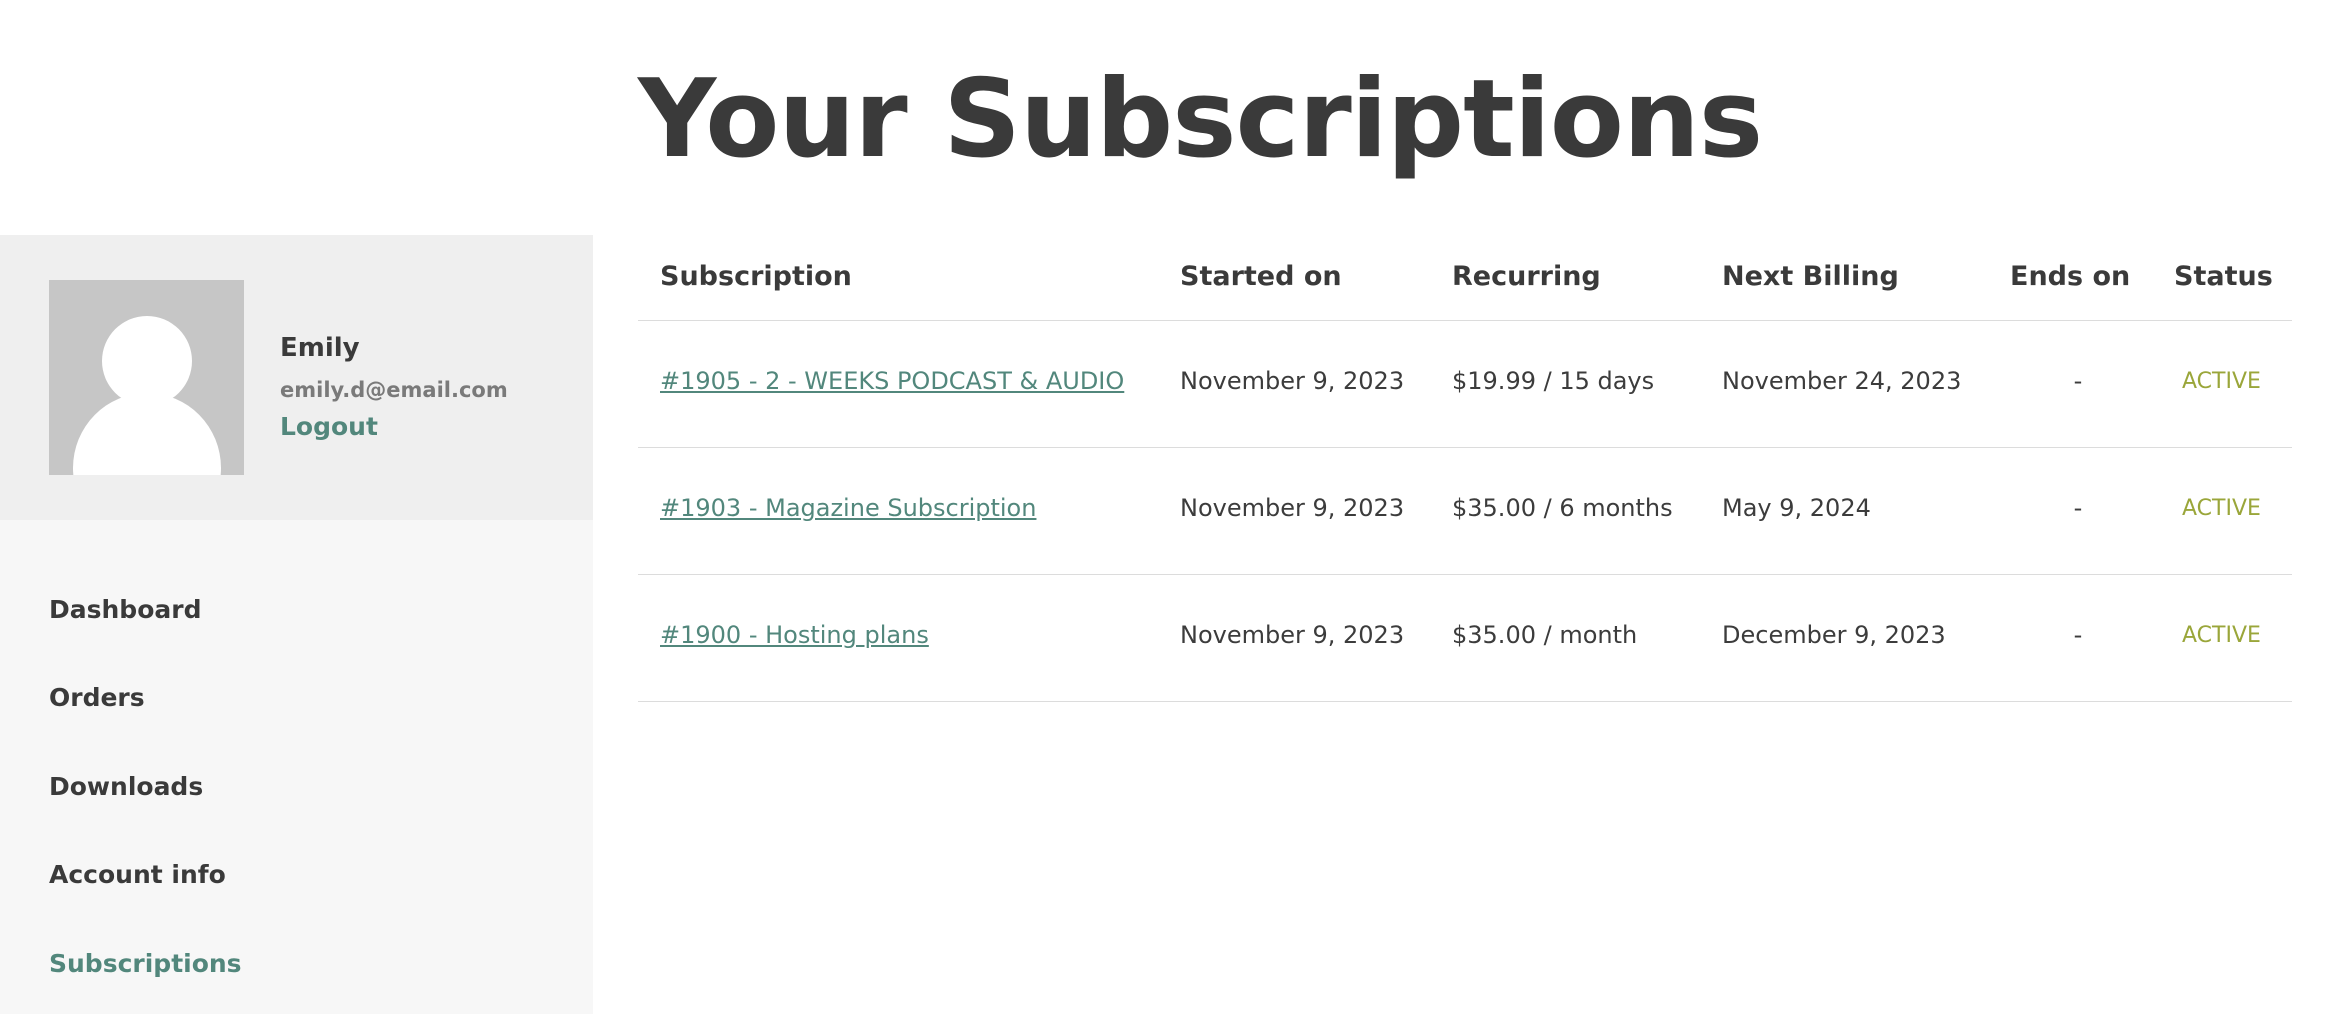 This screenshot has height=1014, width=2326. Describe the element at coordinates (394, 390) in the screenshot. I see `profile-email: emily.d@email.com` at that location.